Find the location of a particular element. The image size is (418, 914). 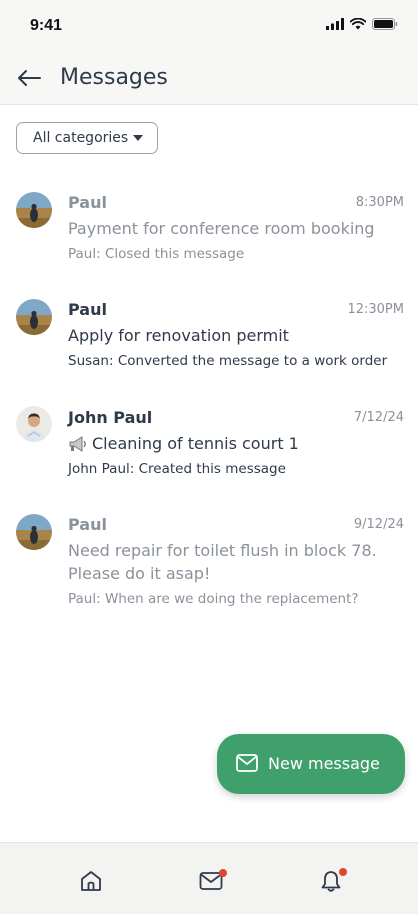

message-time: 9/12/24 is located at coordinates (378, 524).